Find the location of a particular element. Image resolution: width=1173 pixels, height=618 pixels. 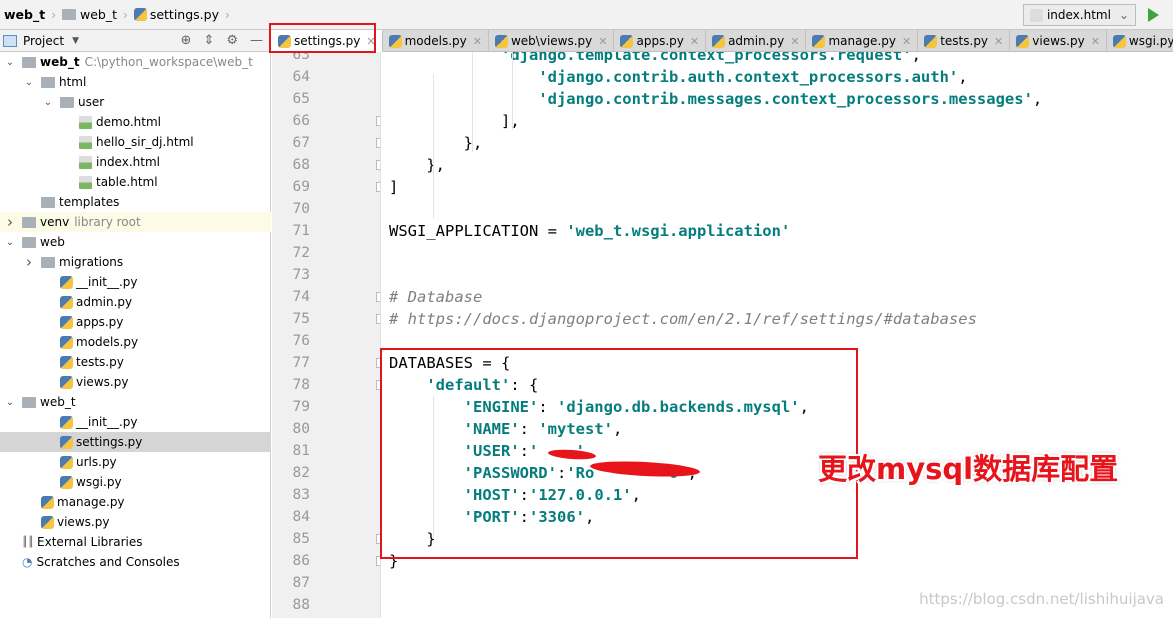

line-number: 75 is located at coordinates (301, 319).